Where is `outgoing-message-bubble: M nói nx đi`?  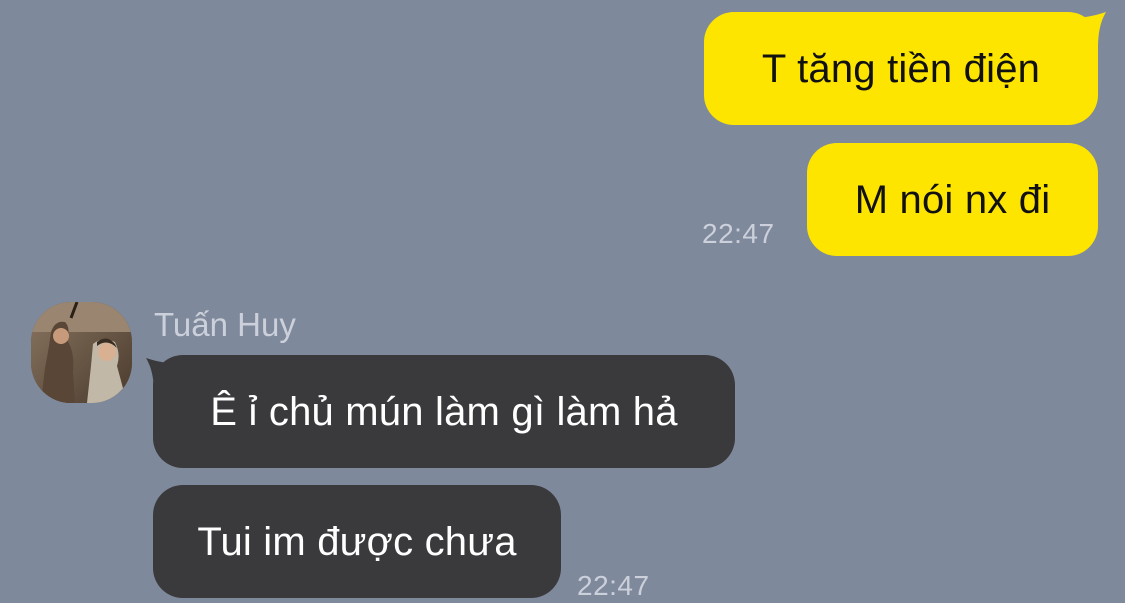
outgoing-message-bubble: M nói nx đi is located at coordinates (952, 199).